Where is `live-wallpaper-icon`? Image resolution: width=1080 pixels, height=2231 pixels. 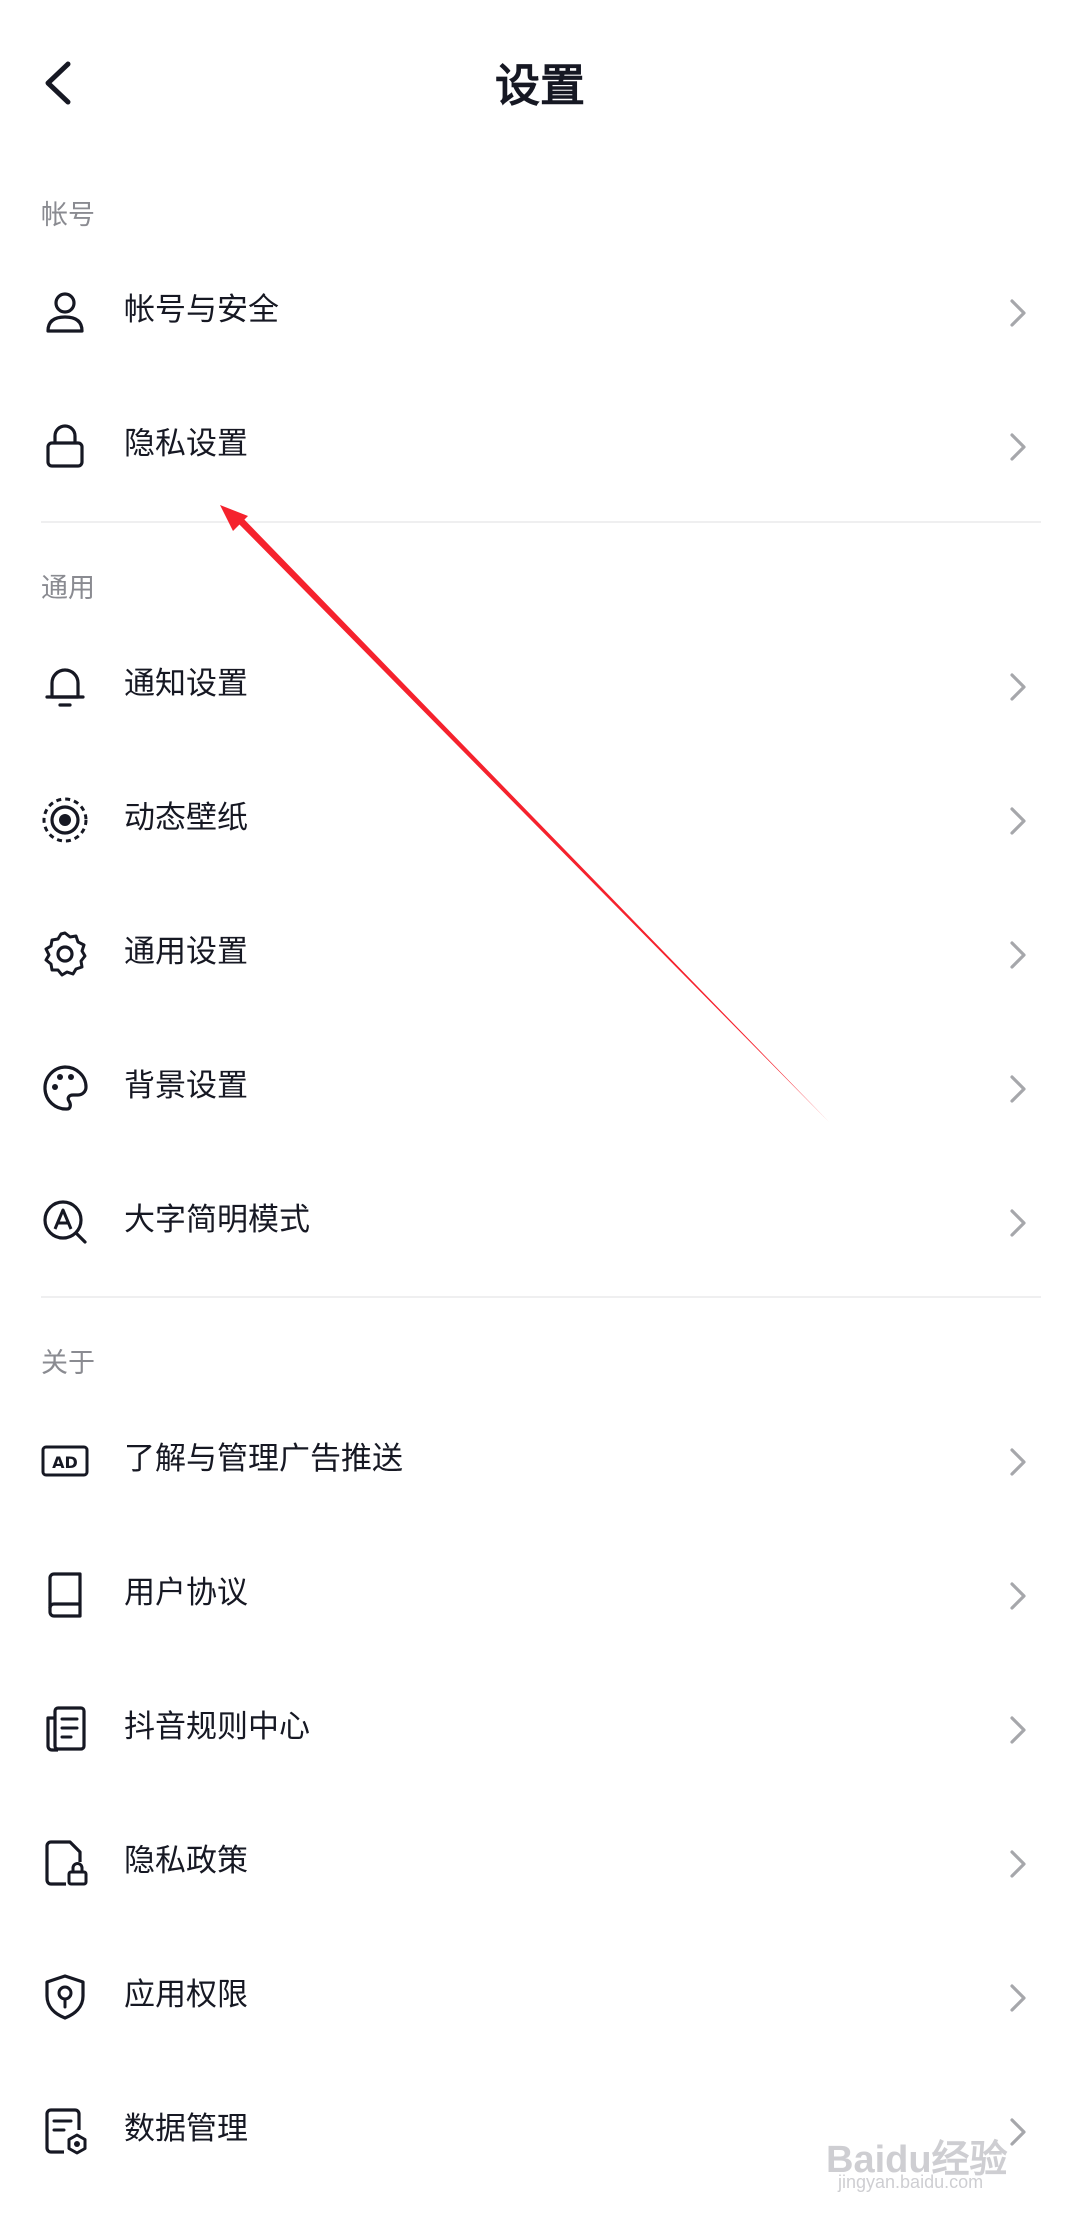 live-wallpaper-icon is located at coordinates (65, 820).